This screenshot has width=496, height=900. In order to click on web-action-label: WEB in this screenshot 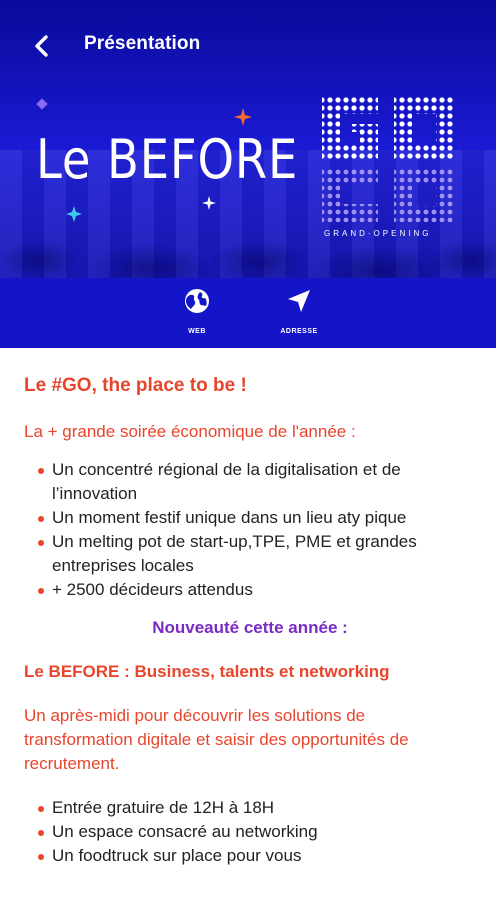, I will do `click(197, 331)`.